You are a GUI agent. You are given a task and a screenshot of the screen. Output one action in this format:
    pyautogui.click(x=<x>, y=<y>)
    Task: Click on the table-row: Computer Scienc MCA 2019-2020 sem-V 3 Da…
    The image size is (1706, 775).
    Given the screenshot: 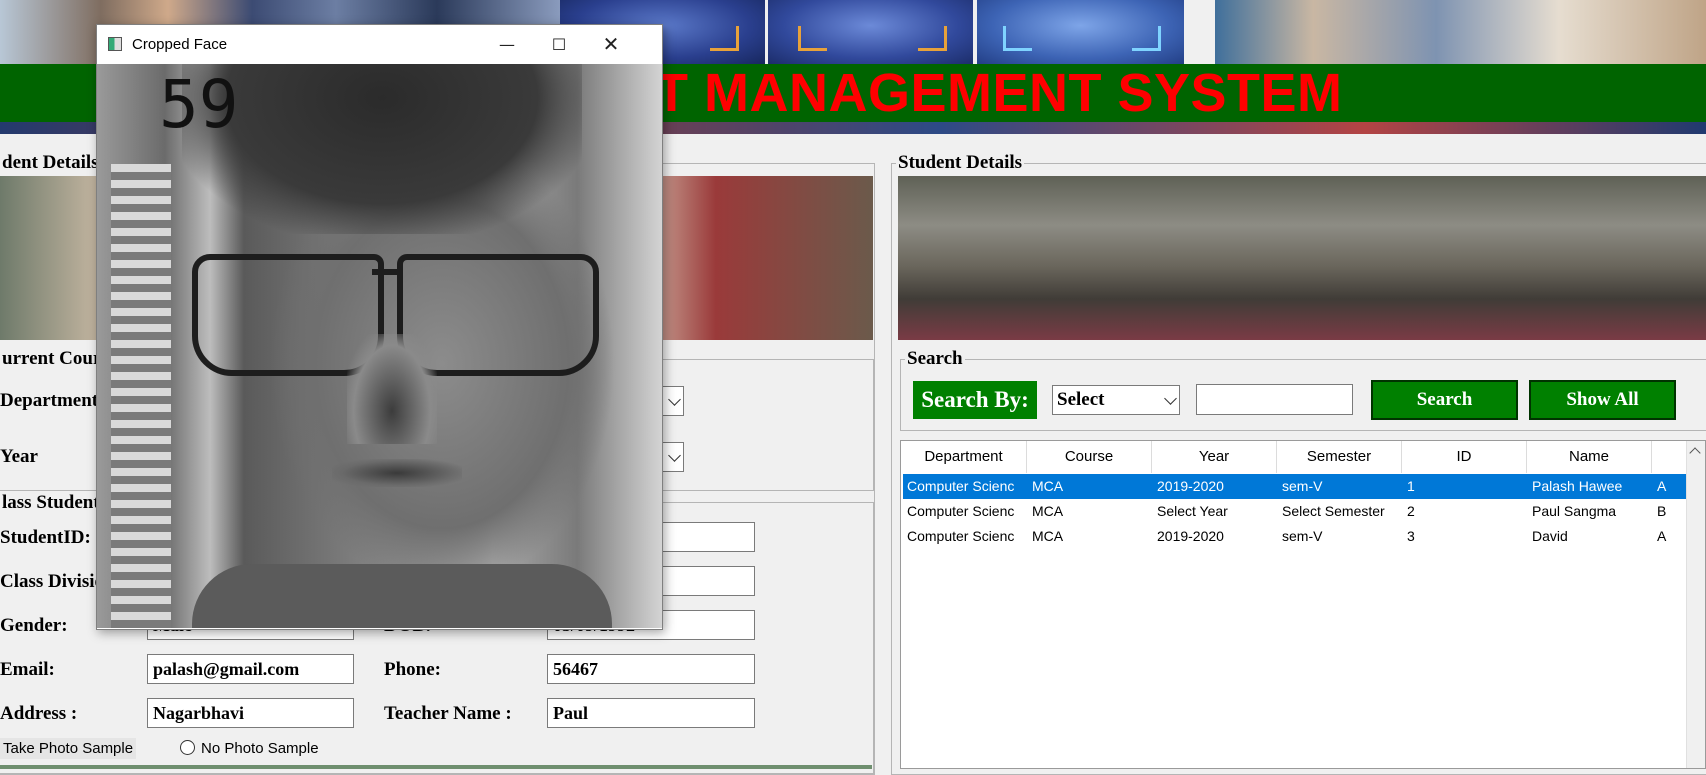 What is the action you would take?
    pyautogui.click(x=1295, y=536)
    